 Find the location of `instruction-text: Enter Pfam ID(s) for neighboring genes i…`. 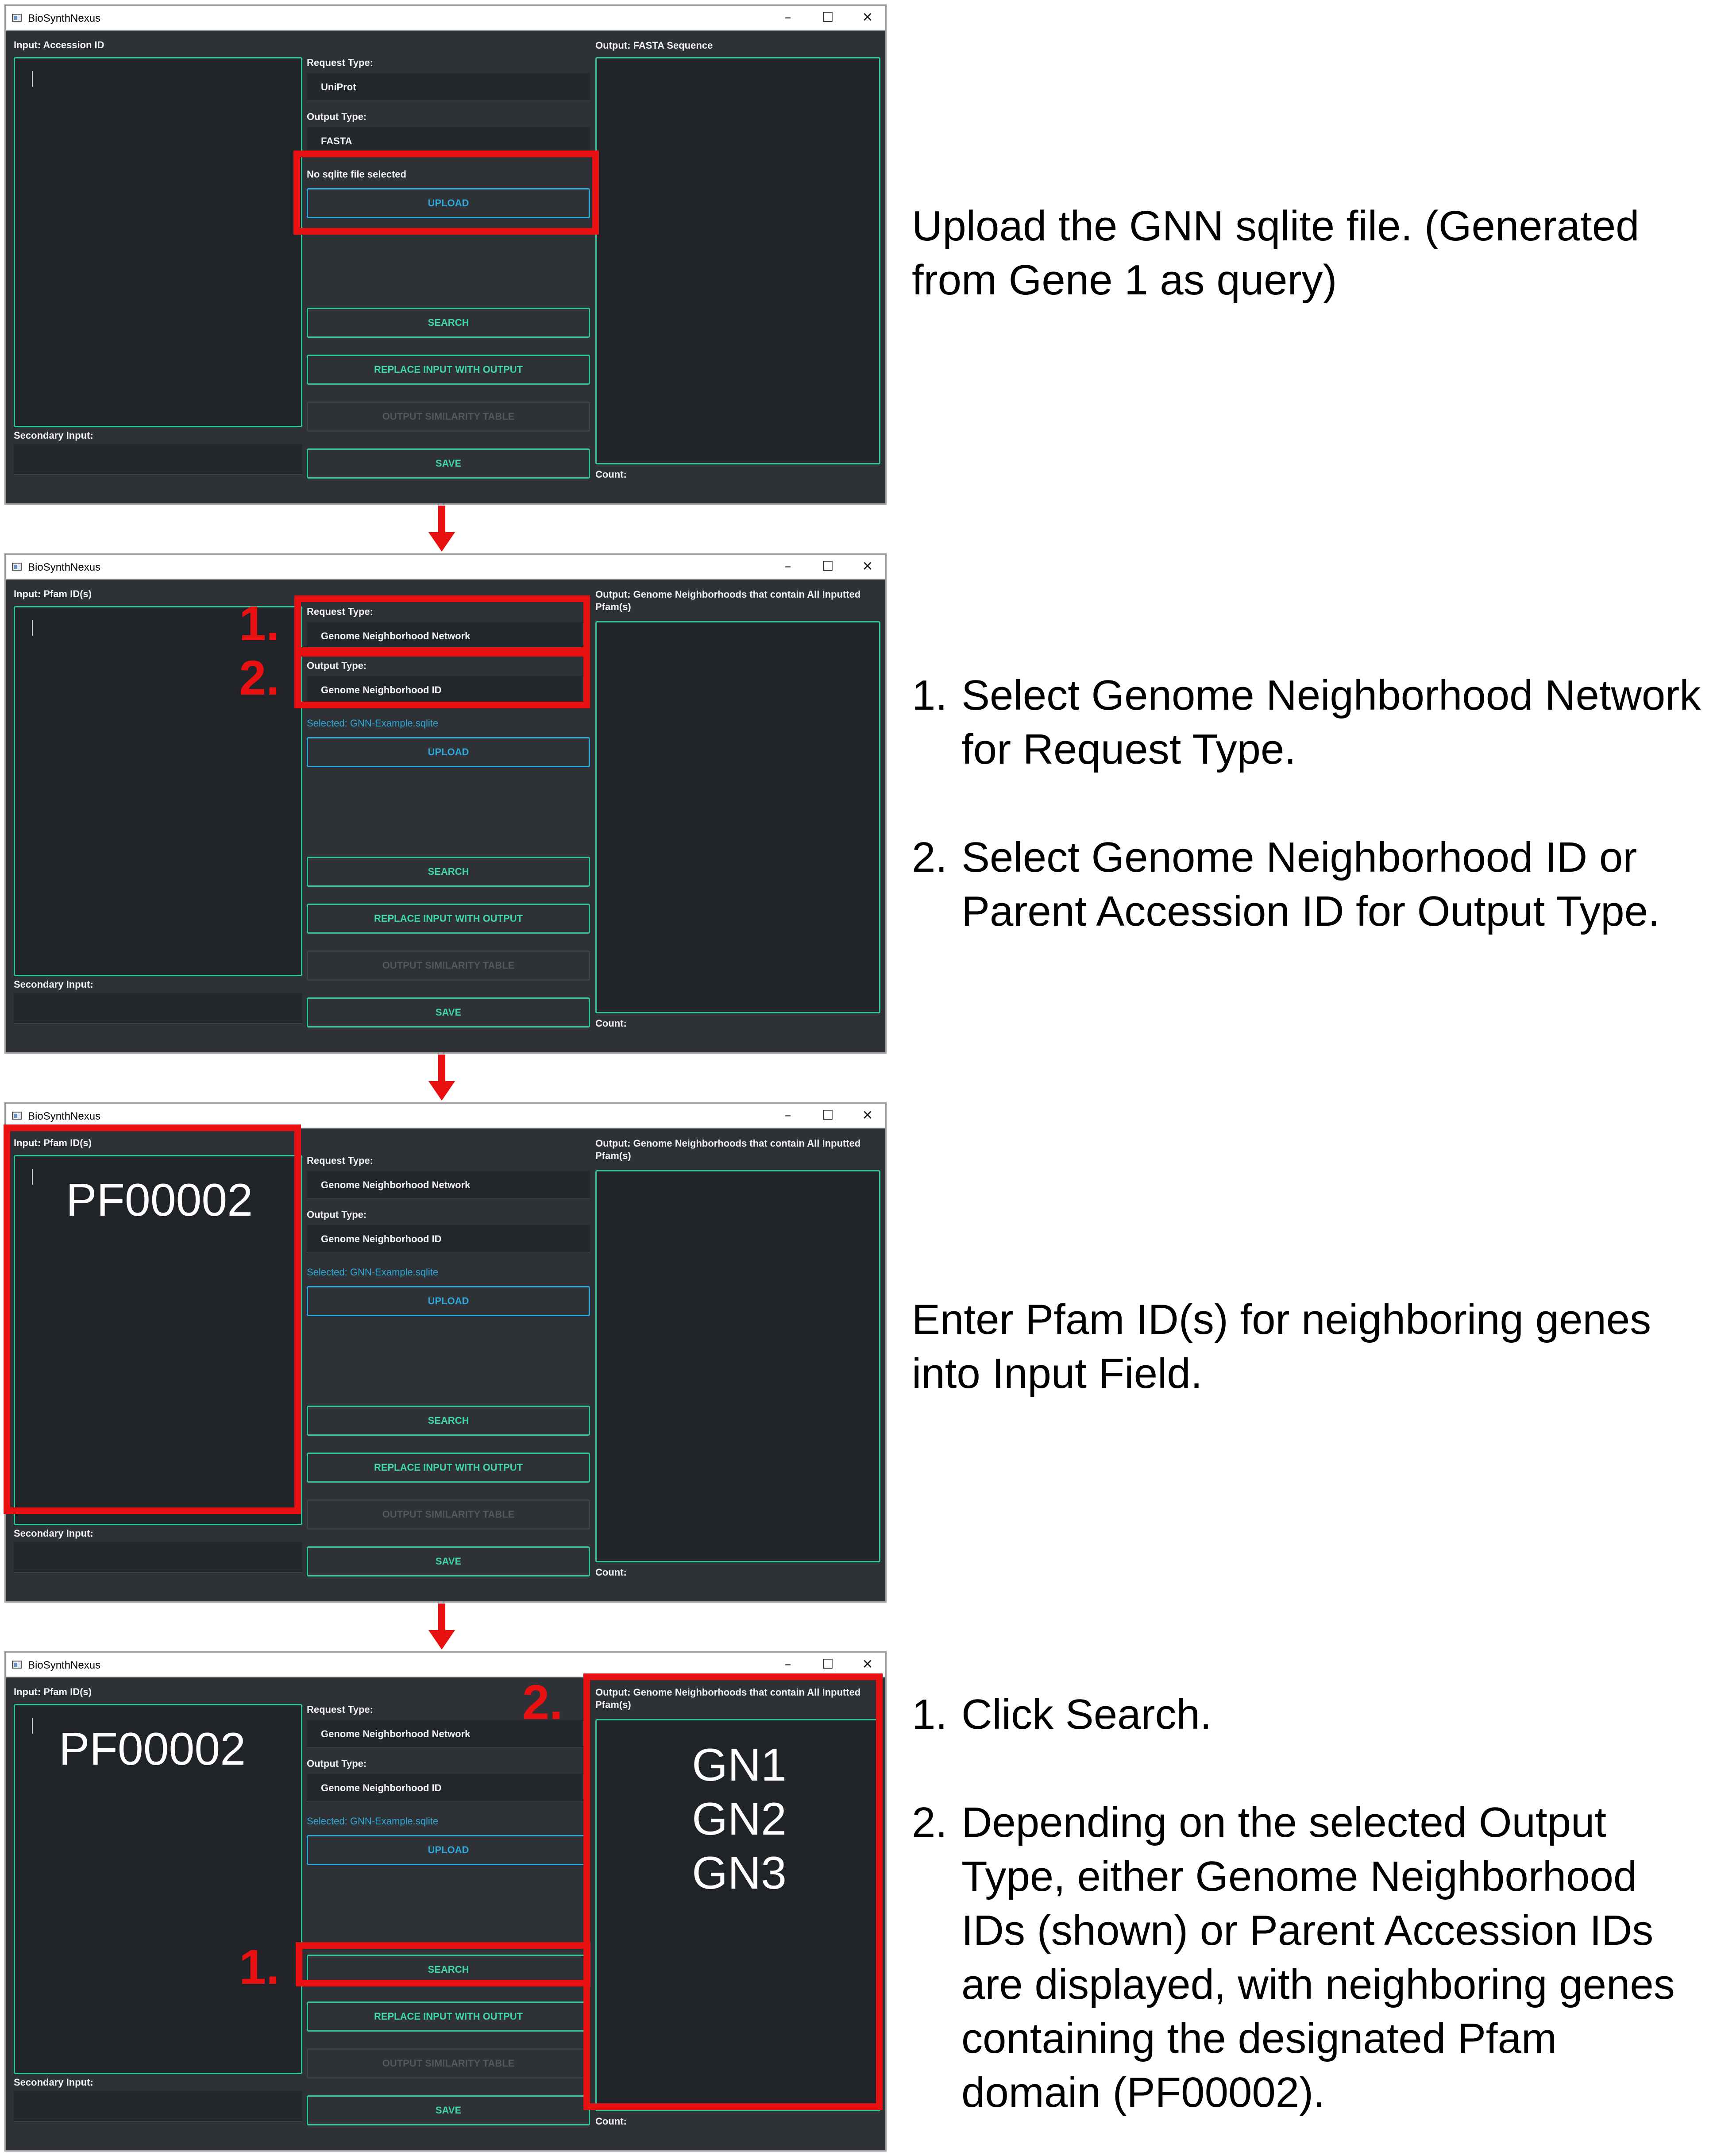

instruction-text: Enter Pfam ID(s) for neighboring genes i… is located at coordinates (1282, 1347).